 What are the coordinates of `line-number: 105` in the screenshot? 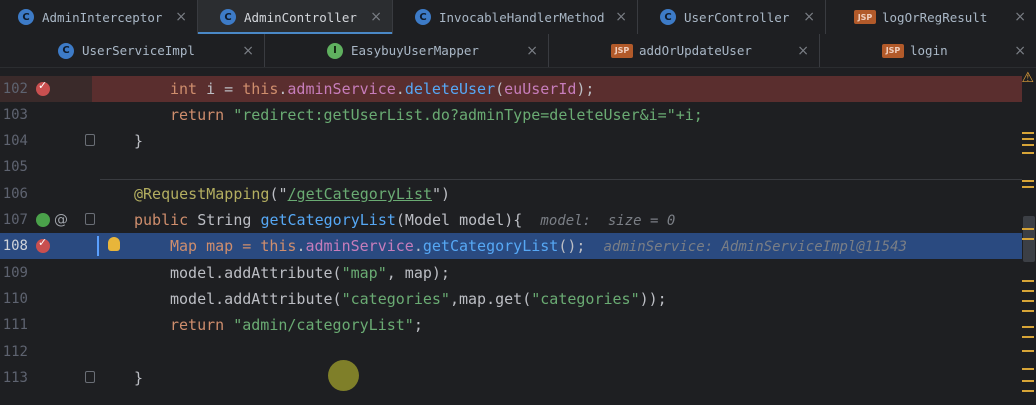 It's located at (15, 167).